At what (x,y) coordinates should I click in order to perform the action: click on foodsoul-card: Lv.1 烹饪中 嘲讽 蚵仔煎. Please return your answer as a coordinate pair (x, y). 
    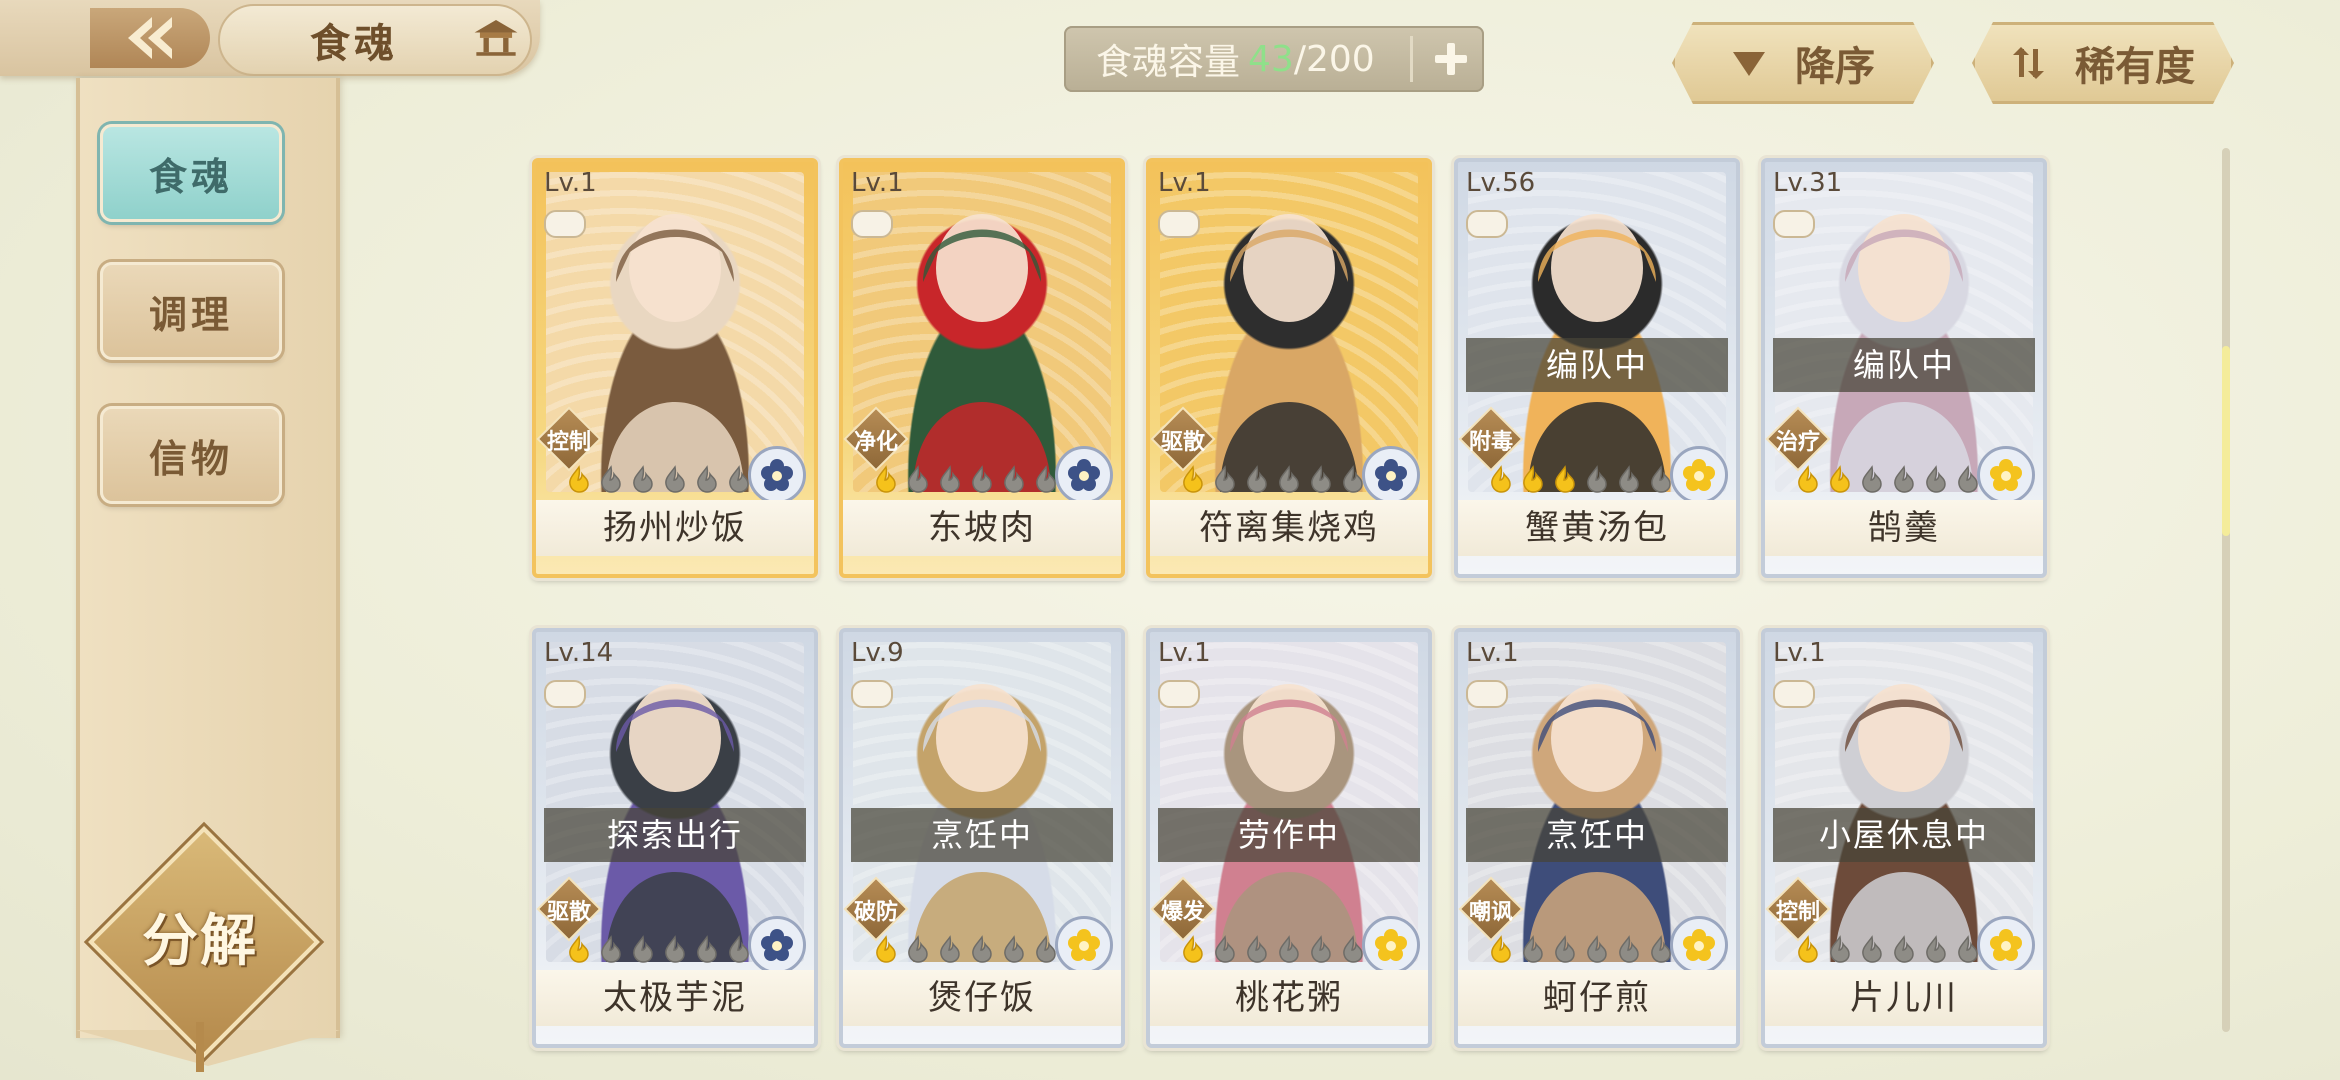
    Looking at the image, I should click on (1597, 838).